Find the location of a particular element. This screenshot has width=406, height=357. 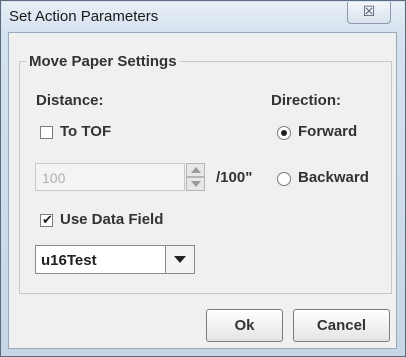

group-title: Move Paper Settings is located at coordinates (103, 61).